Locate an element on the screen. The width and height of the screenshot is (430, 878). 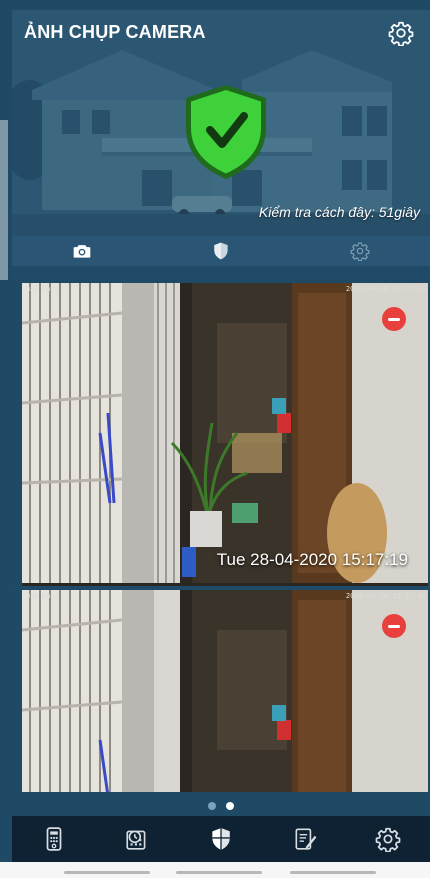
remote-icon is located at coordinates (54, 839).